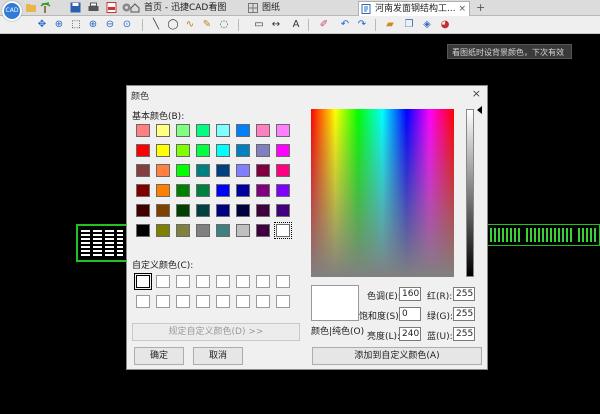  Describe the element at coordinates (409, 25) in the screenshot. I see `layers-icon: ❐` at that location.